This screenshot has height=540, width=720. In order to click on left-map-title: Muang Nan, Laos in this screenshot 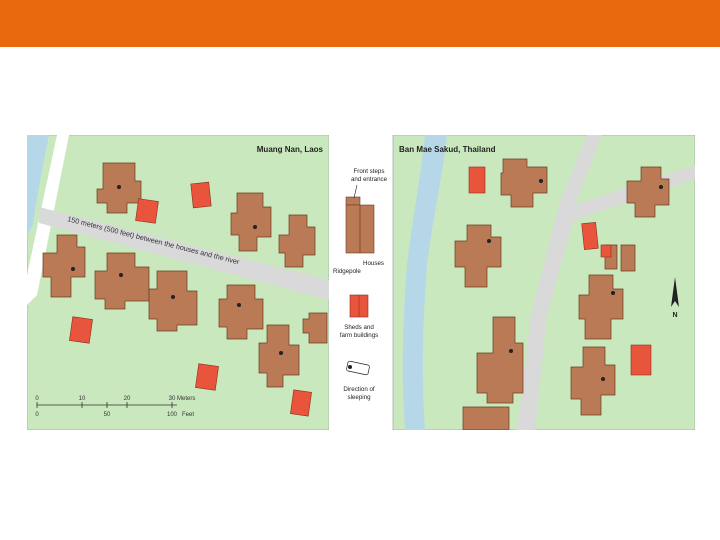, I will do `click(290, 149)`.